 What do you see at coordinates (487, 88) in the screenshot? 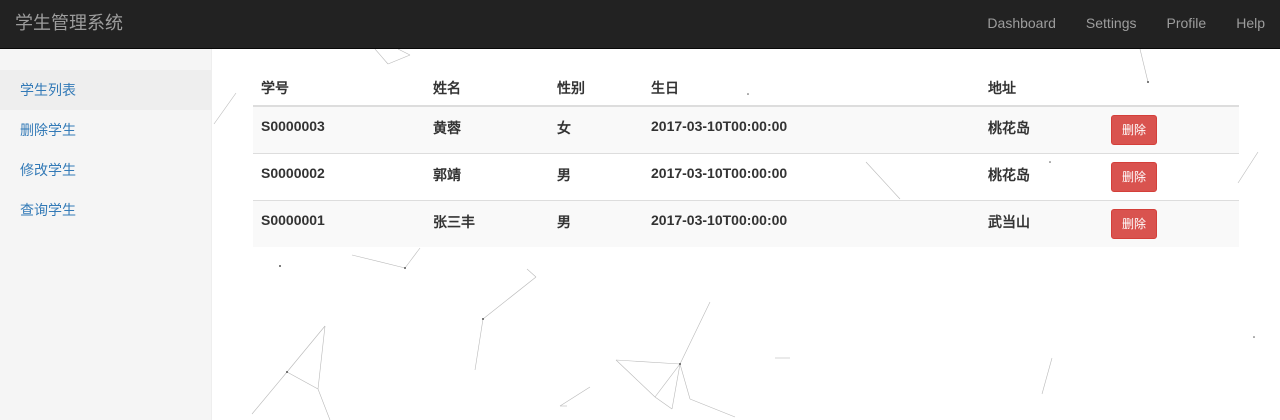
I see `column-header-name: 姓名` at bounding box center [487, 88].